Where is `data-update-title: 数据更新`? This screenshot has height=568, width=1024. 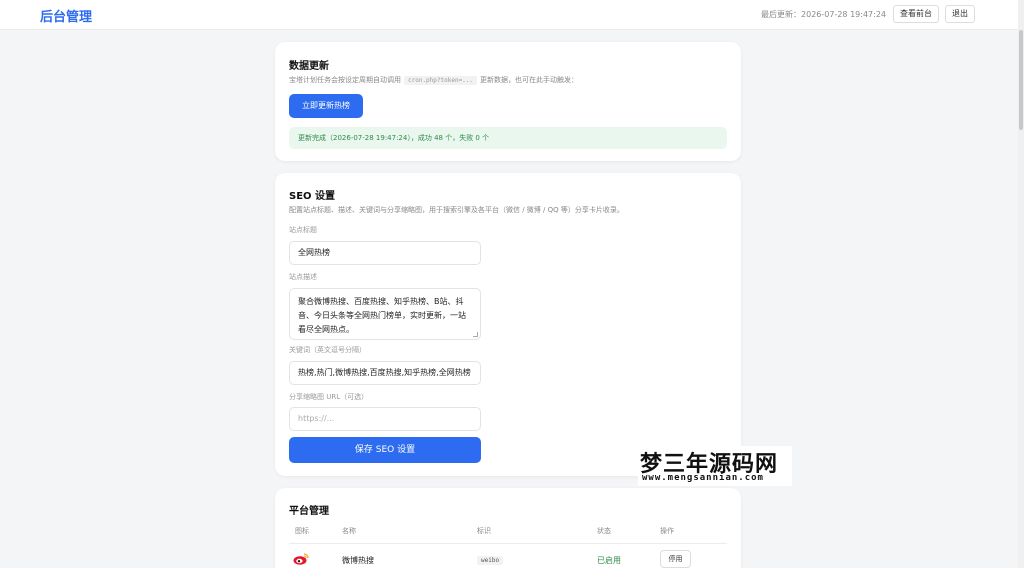 data-update-title: 数据更新 is located at coordinates (309, 66).